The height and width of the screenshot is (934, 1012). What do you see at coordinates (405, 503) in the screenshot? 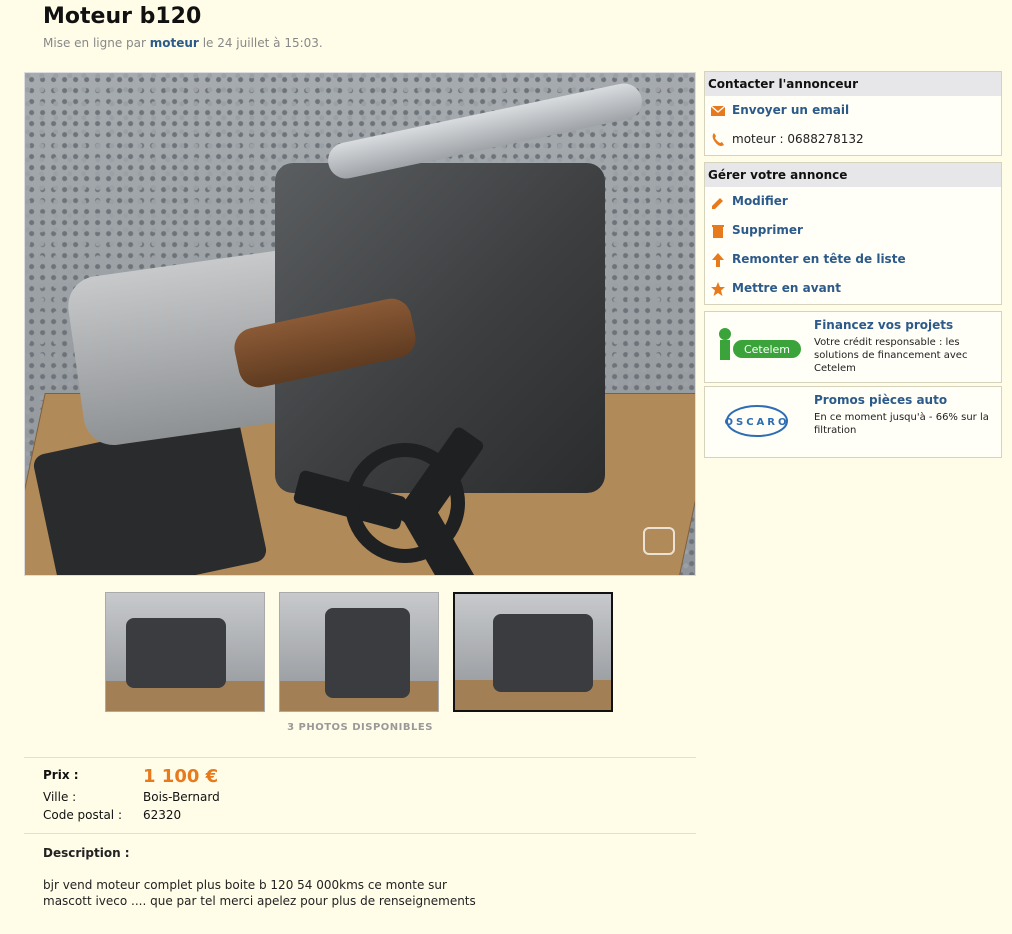
I see `fan-hub` at bounding box center [405, 503].